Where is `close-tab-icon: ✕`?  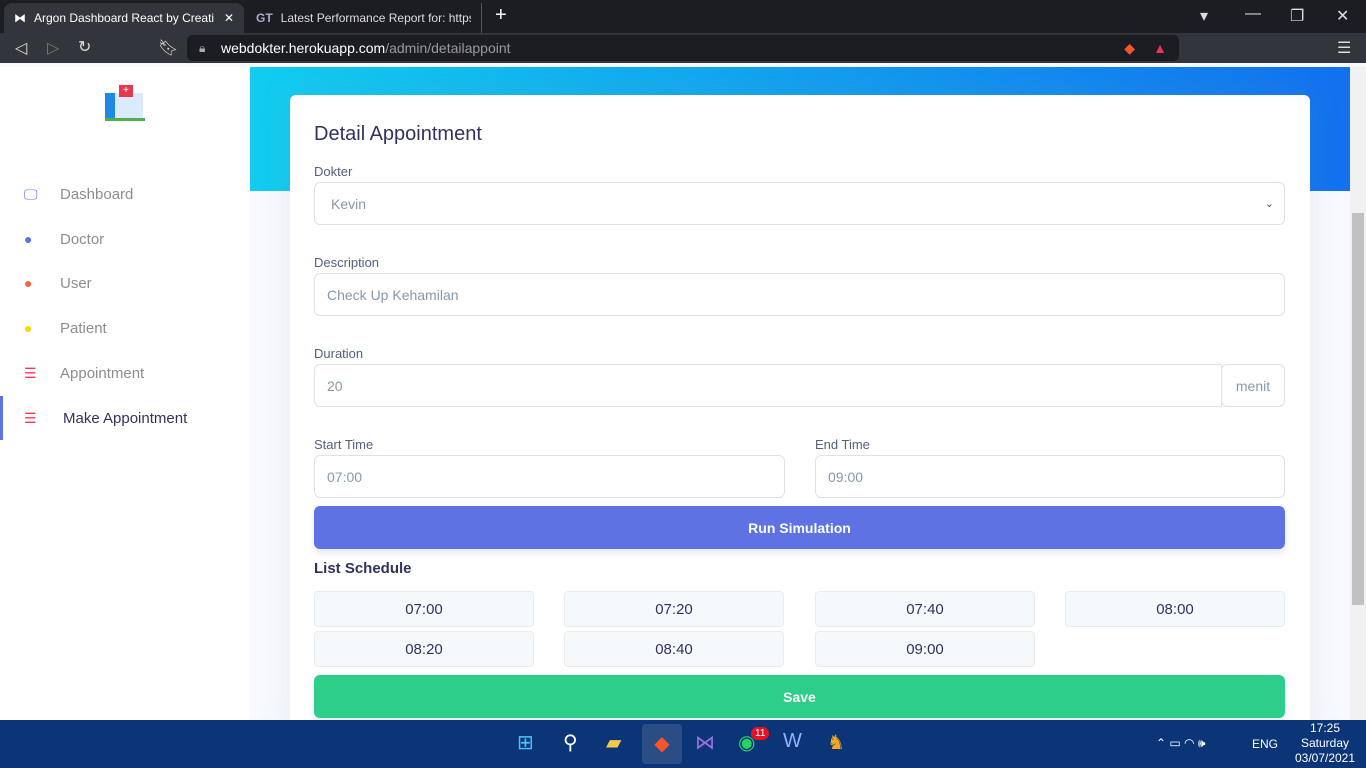
close-tab-icon: ✕ is located at coordinates (229, 18).